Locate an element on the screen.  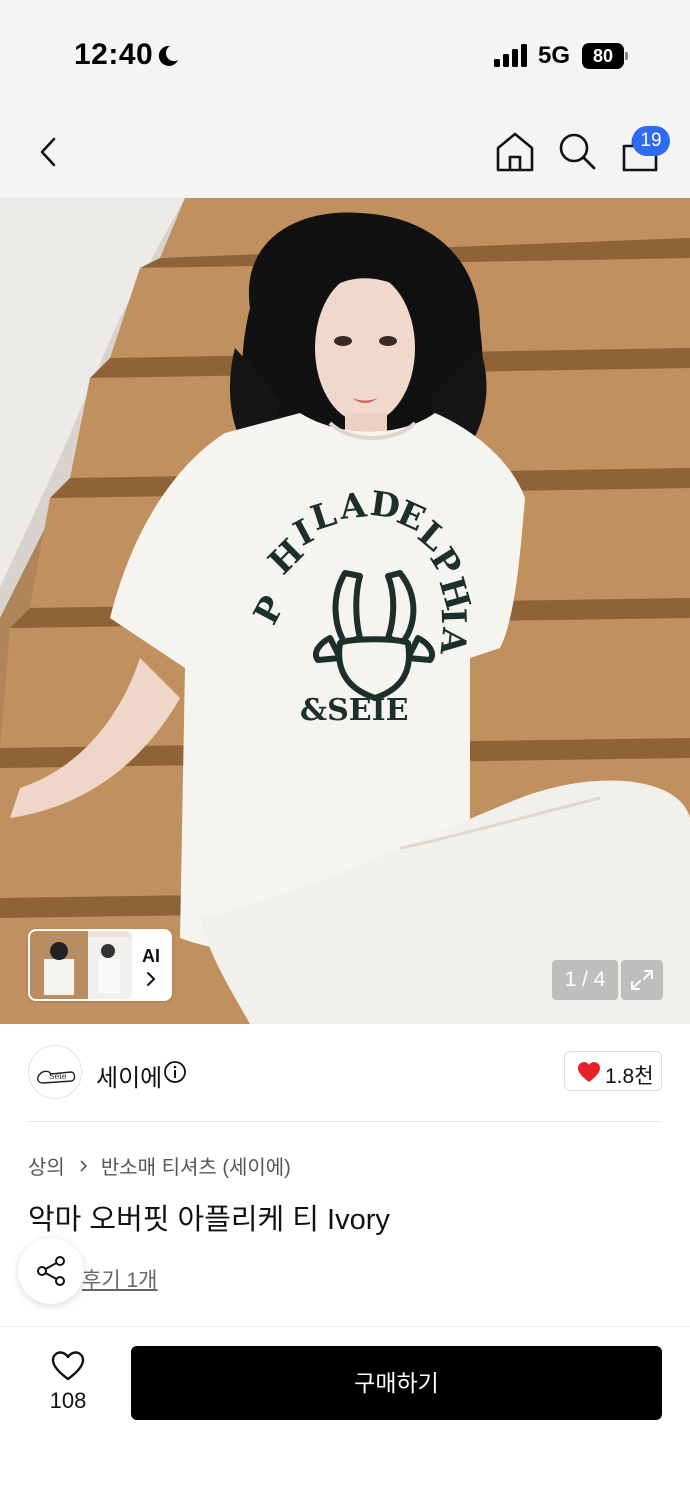
buy-button: 구매하기 is located at coordinates (396, 1383).